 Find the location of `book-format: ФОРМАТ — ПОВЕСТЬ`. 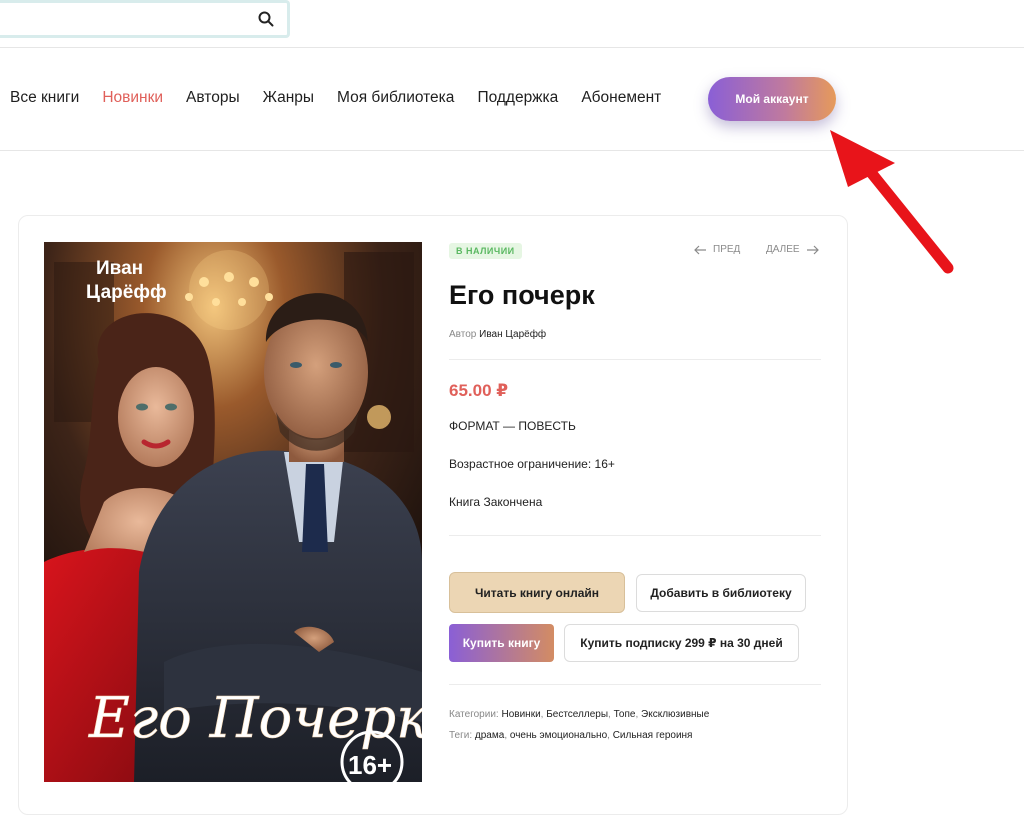

book-format: ФОРМАТ — ПОВЕСТЬ is located at coordinates (512, 426).